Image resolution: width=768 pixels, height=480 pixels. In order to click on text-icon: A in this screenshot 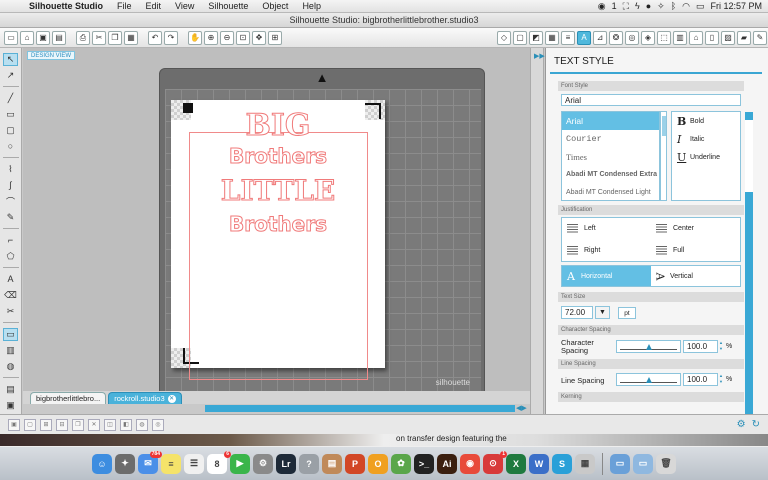, I will do `click(10, 279)`.